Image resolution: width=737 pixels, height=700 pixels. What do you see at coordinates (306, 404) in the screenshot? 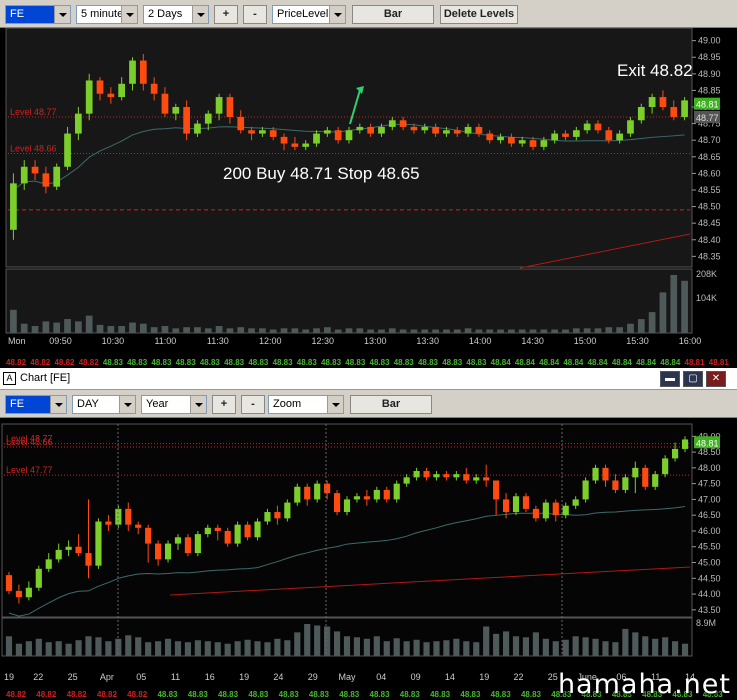
I see `zoom-select: Zoom` at bounding box center [306, 404].